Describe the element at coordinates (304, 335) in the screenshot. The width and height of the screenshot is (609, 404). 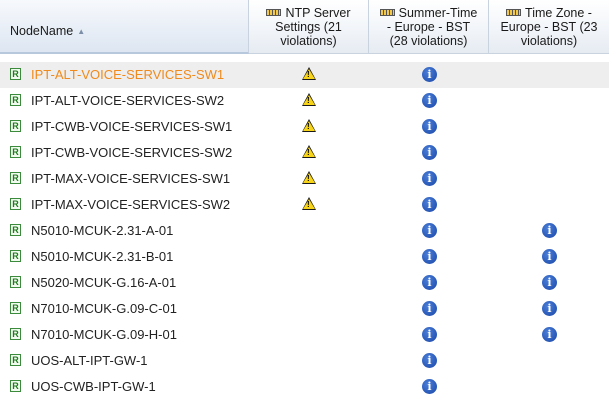
I see `table-row: R N7010-MCUK-G.09-H-01 i i` at that location.